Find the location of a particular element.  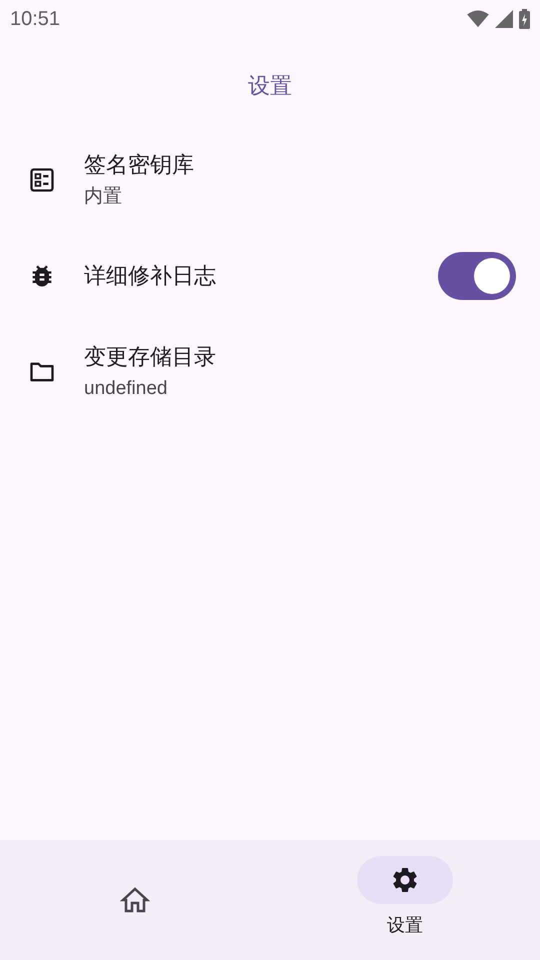

setting-value: undefined is located at coordinates (126, 388).